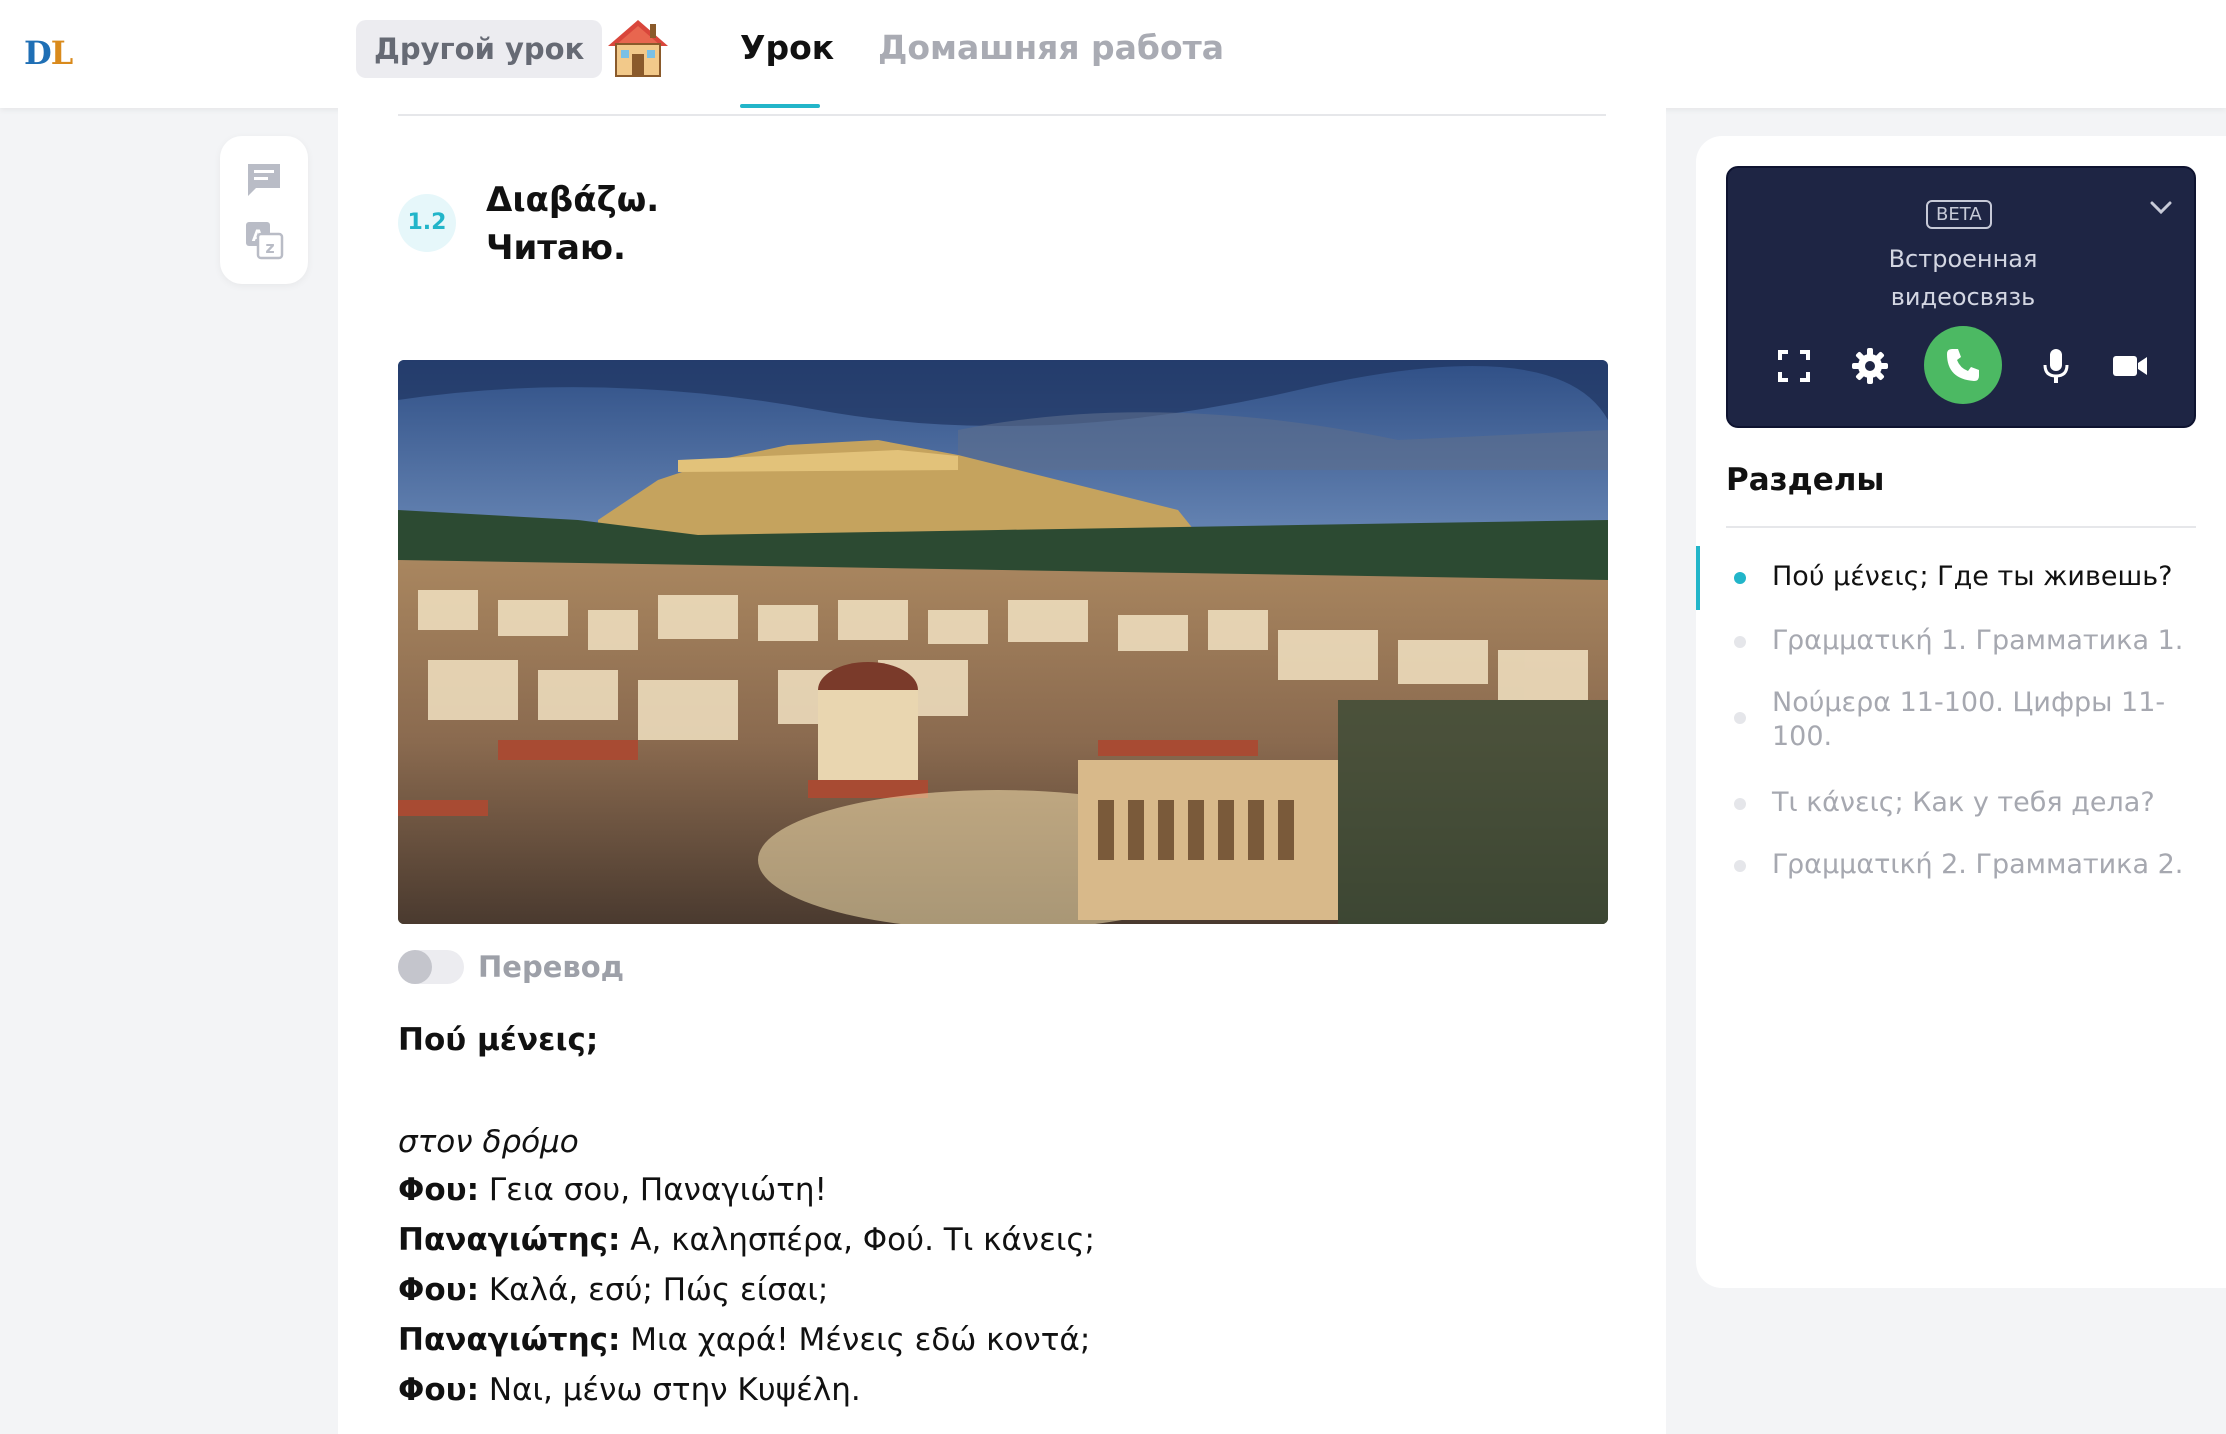 This screenshot has height=1434, width=2226. I want to click on video-call-title: Встроенная видеосвязь, so click(1963, 278).